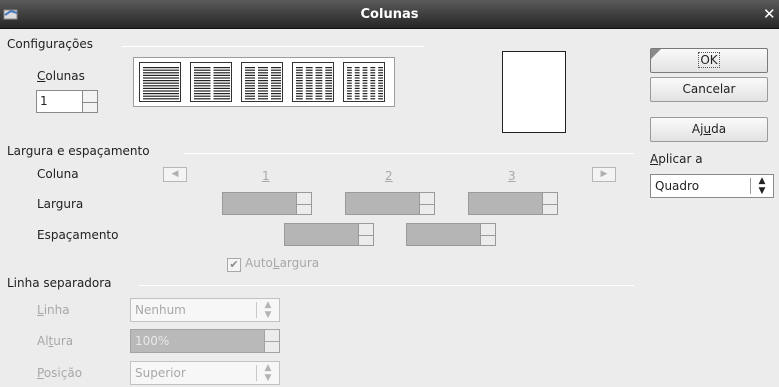  I want to click on width-3-spin-buttons, so click(549, 203).